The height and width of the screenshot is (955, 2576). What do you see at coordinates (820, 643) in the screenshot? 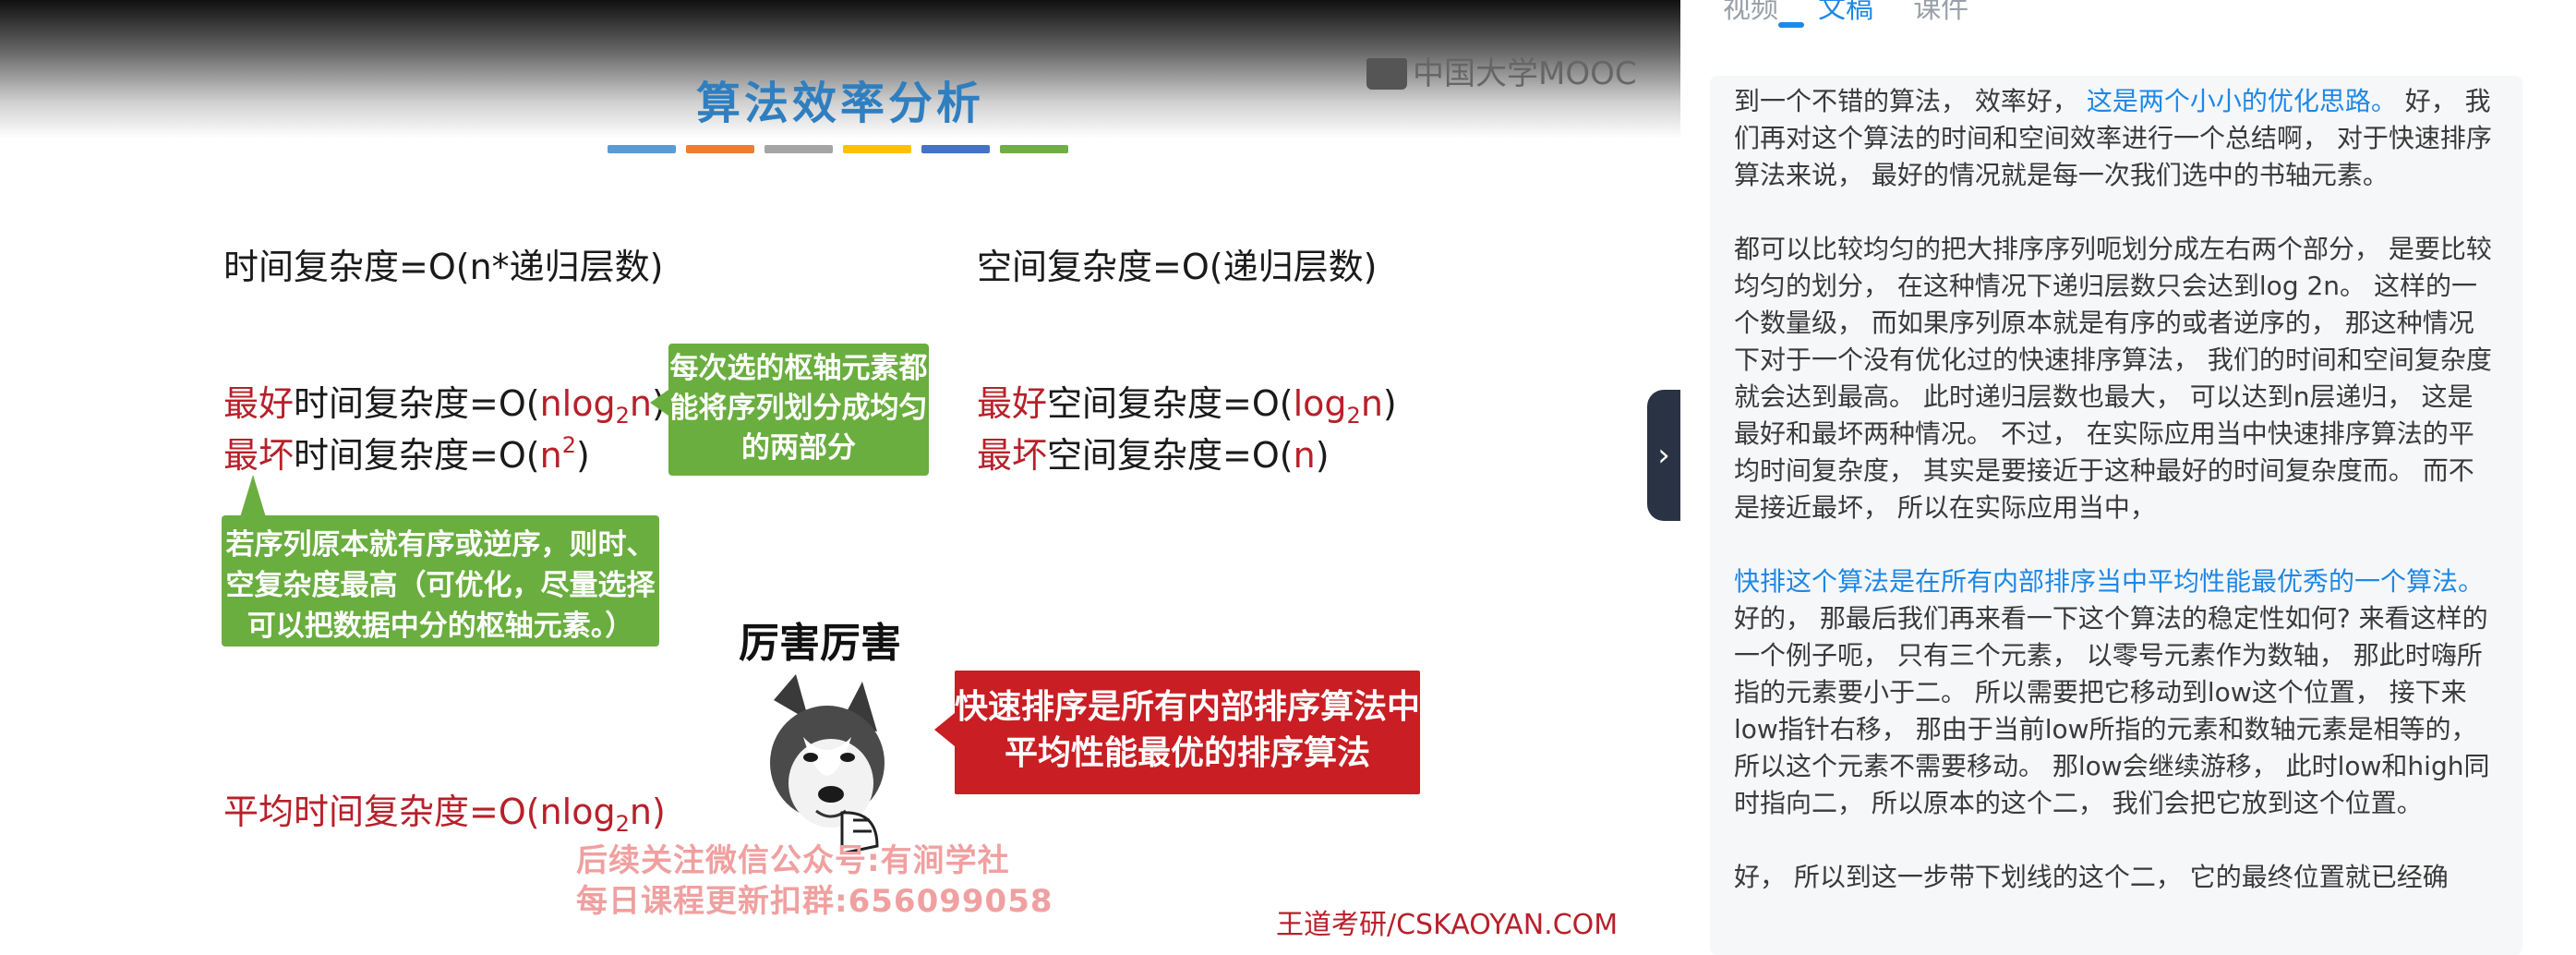
I see `meme-caption: 厉害厉害` at bounding box center [820, 643].